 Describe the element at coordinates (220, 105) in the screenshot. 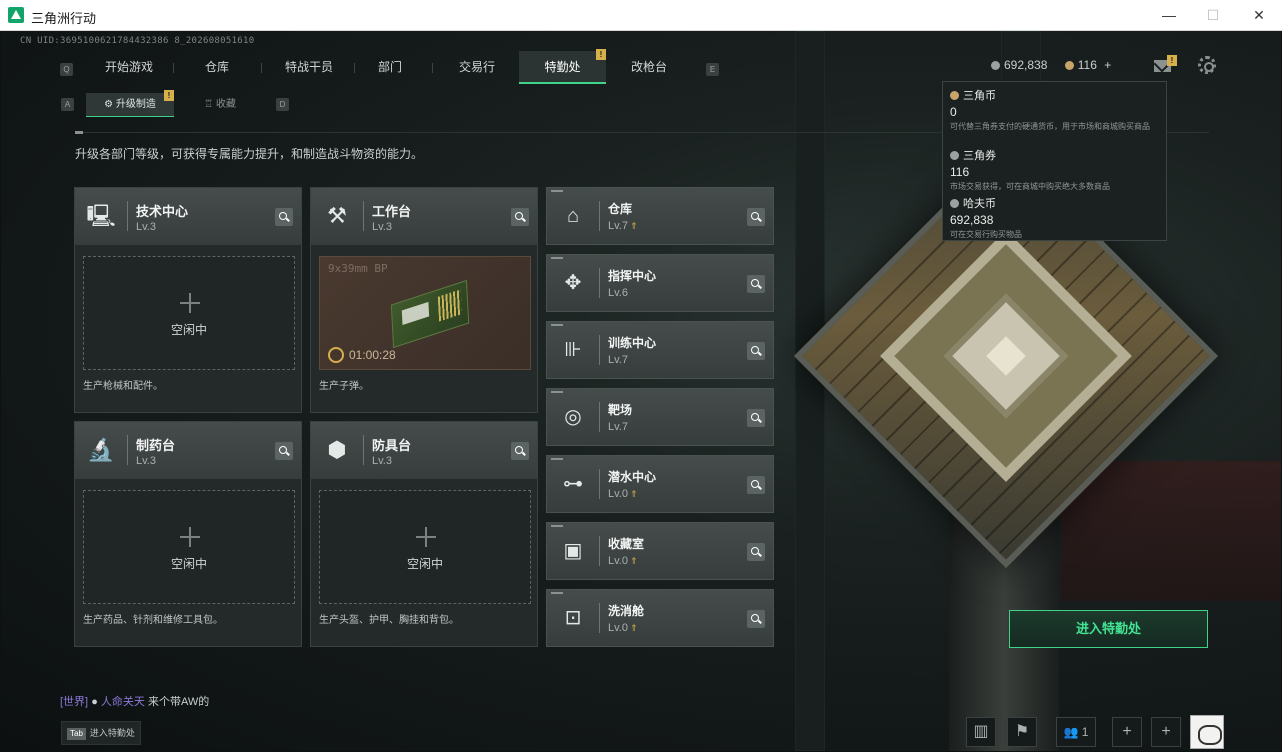

I see `subtab-collection: ♖ 收藏` at that location.